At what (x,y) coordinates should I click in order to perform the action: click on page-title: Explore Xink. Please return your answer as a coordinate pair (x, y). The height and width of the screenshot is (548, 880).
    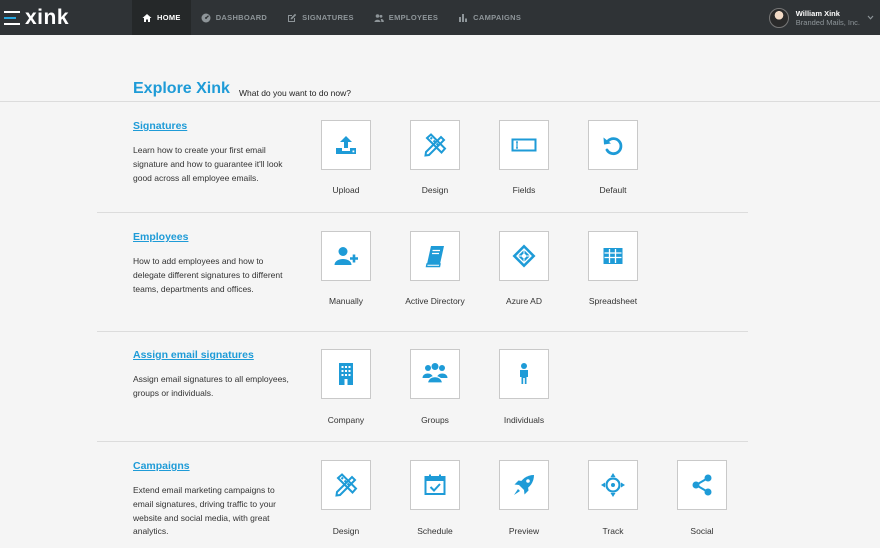
    Looking at the image, I should click on (181, 88).